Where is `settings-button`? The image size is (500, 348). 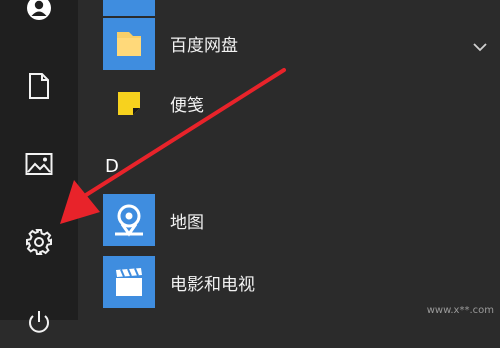
settings-button is located at coordinates (39, 242).